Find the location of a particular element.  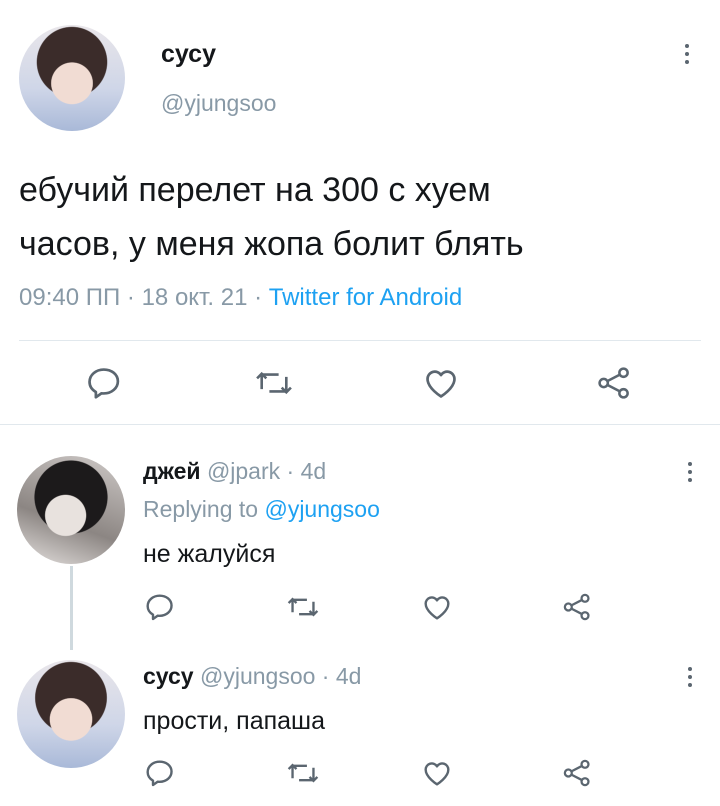

reply1-text: не жалуйся is located at coordinates (209, 554).